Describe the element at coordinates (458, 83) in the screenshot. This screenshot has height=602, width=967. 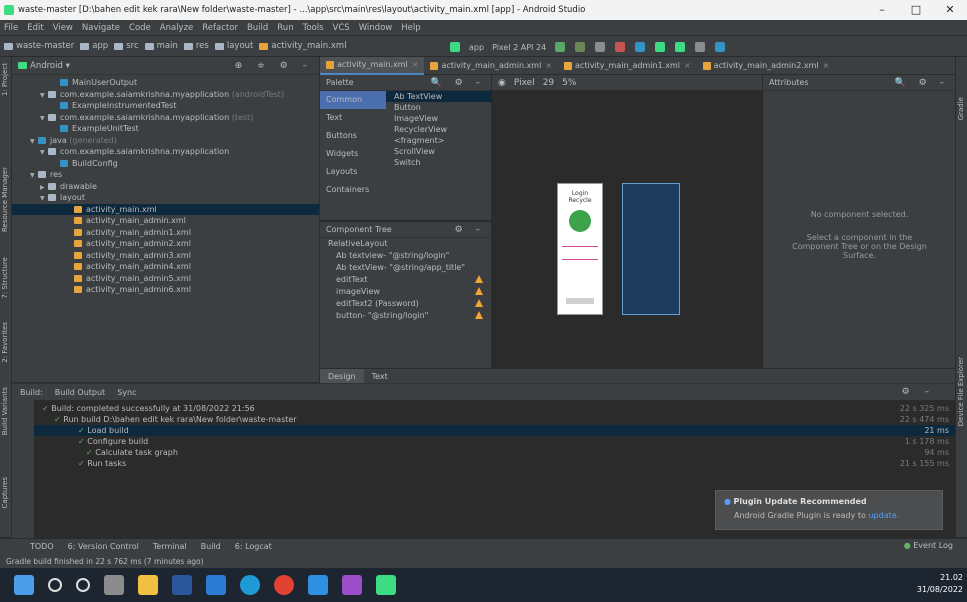
I see `palette-actions: 🔍 ⚙ –` at that location.